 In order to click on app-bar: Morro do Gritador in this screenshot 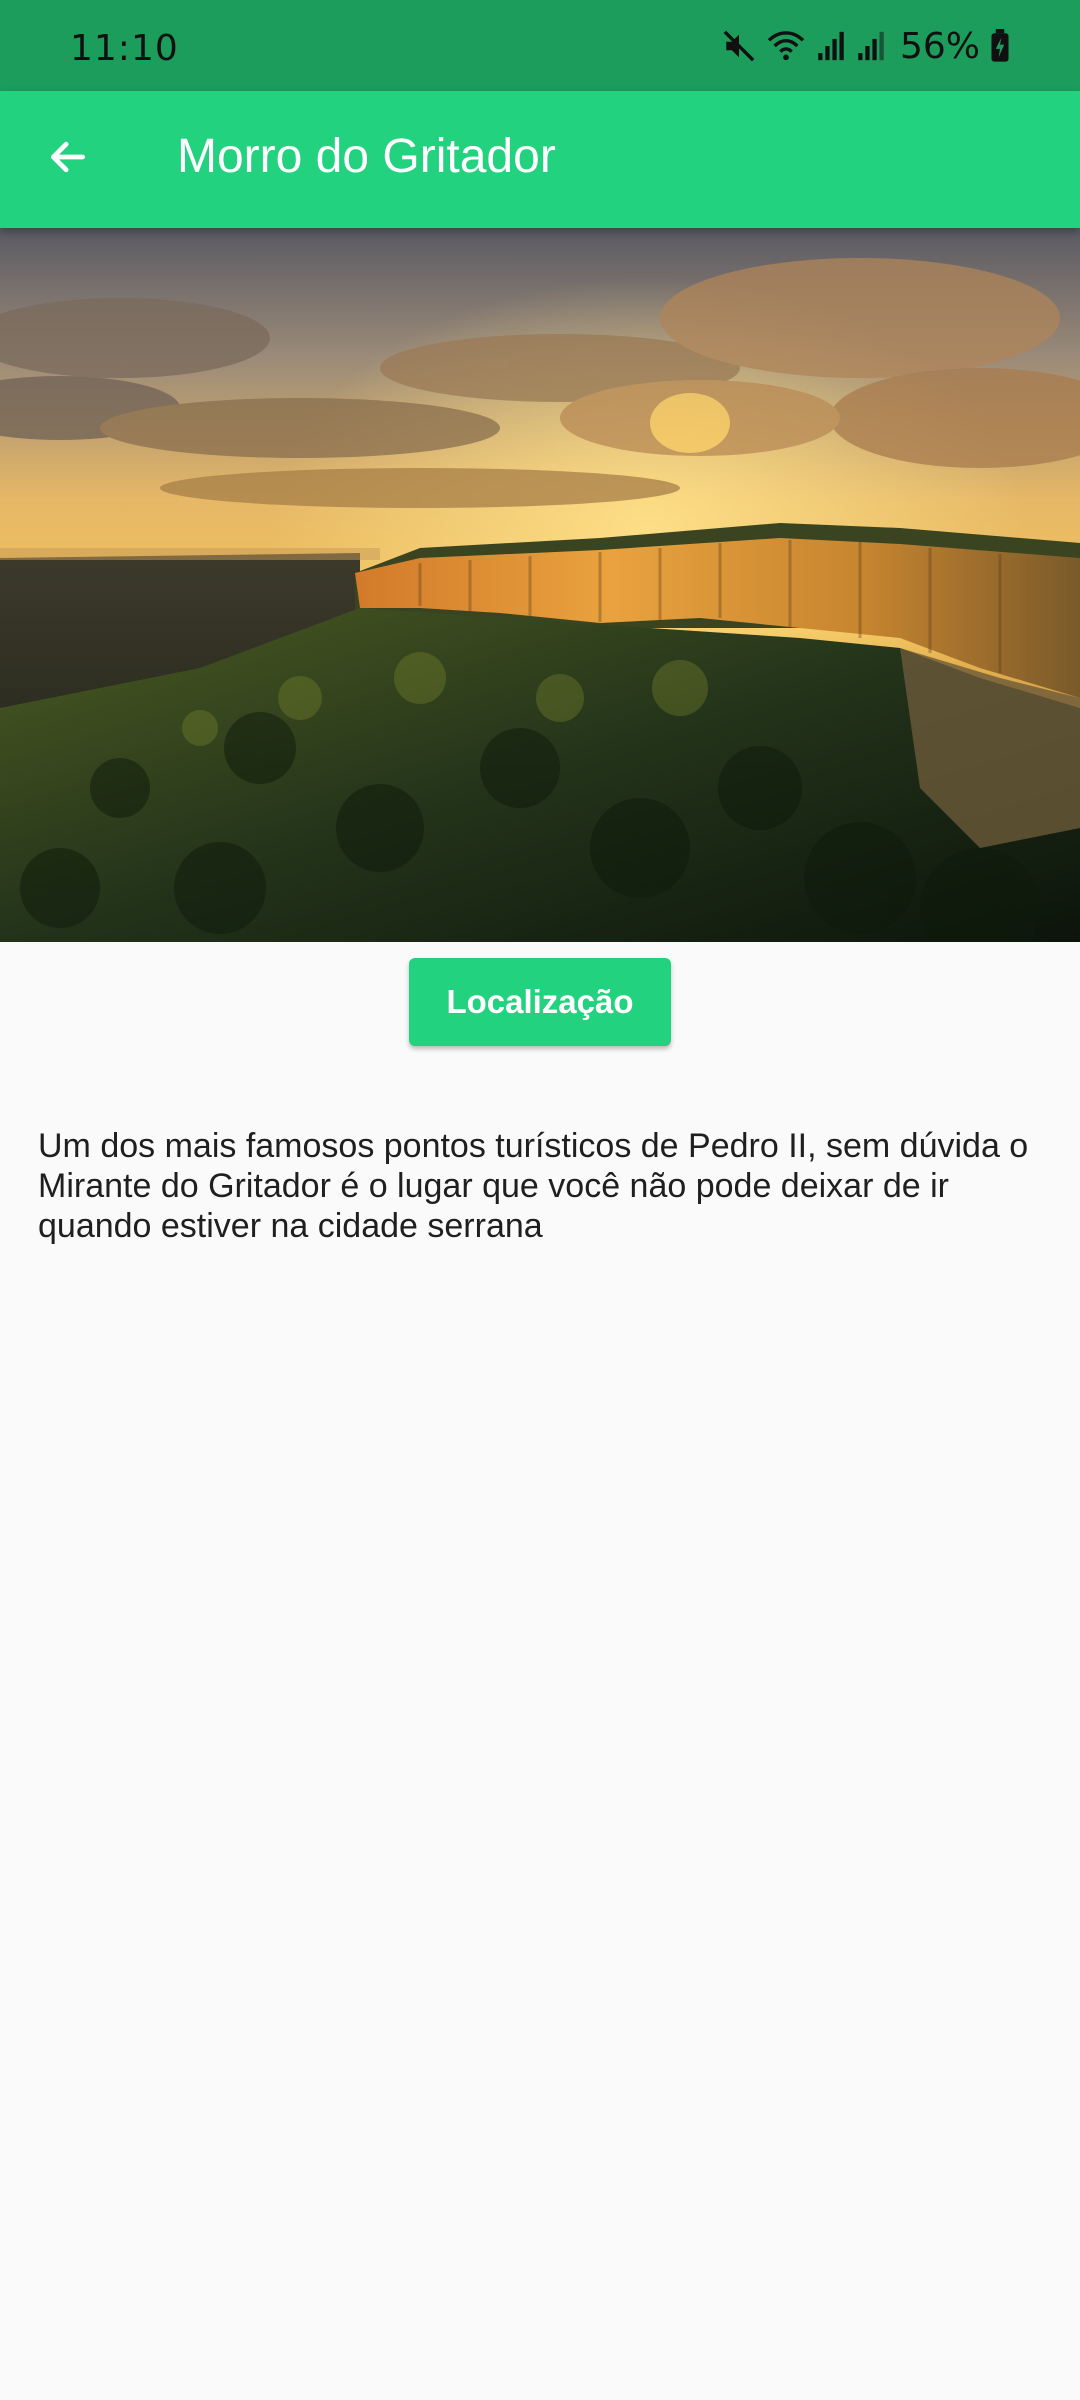, I will do `click(540, 159)`.